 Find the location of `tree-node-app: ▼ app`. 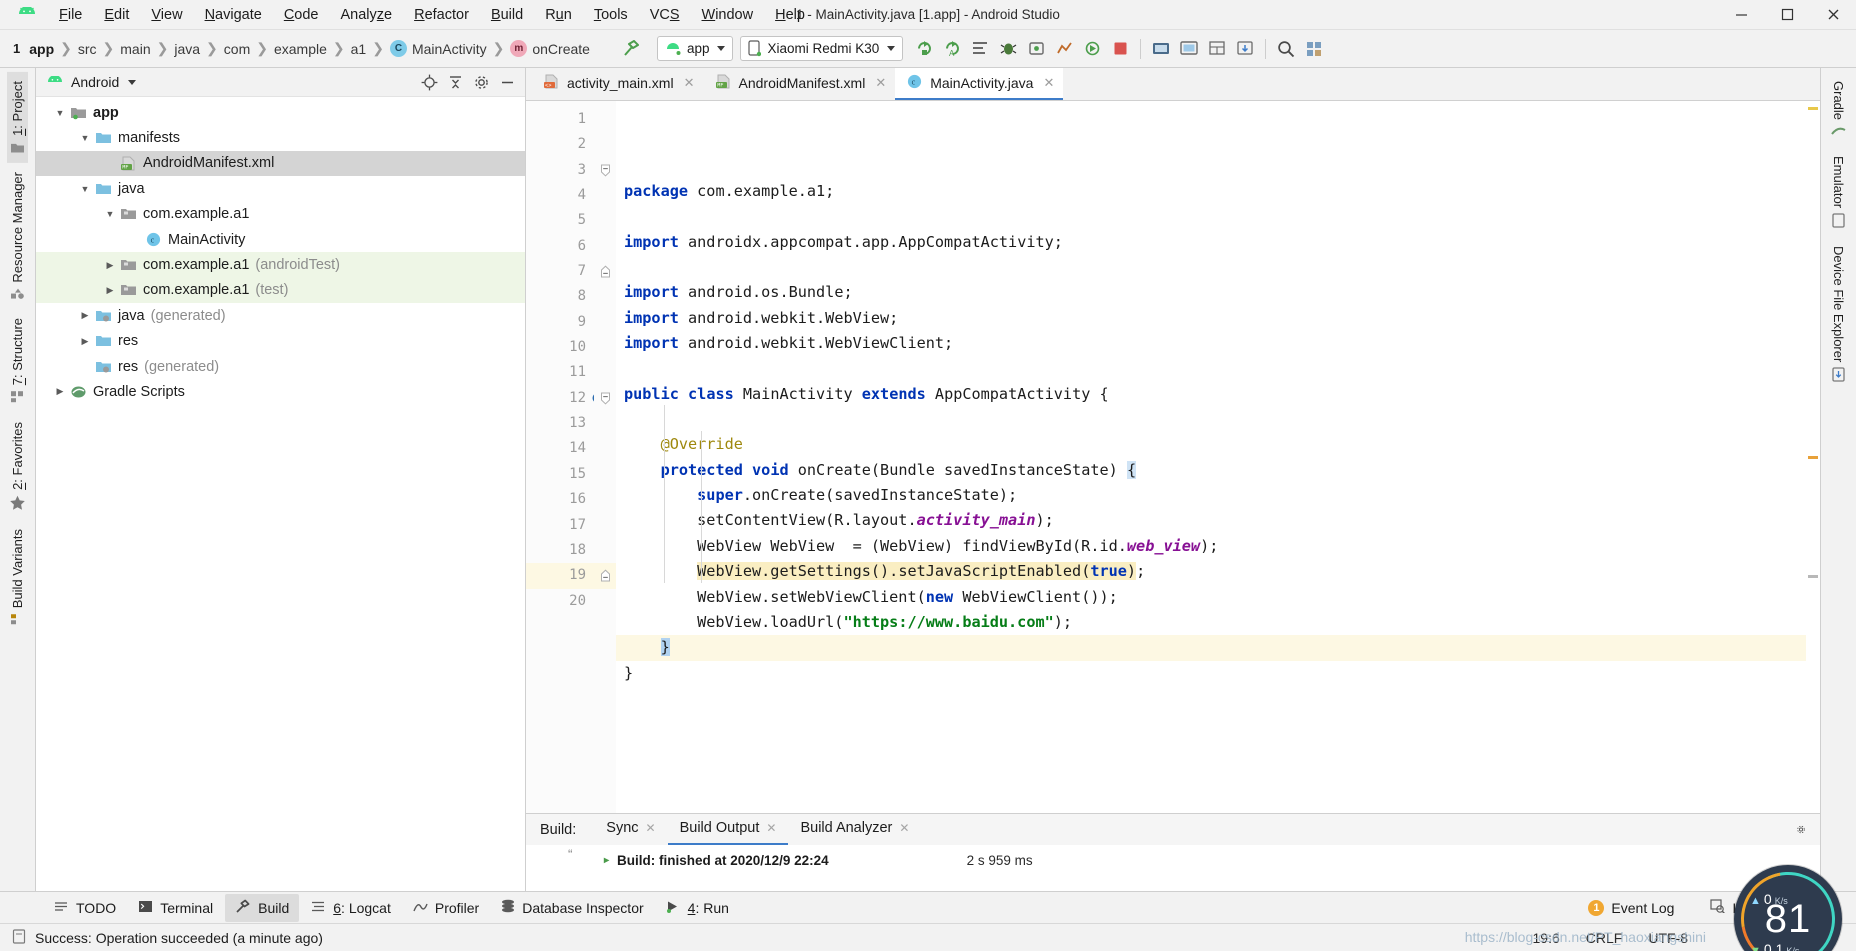

tree-node-app: ▼ app is located at coordinates (280, 112).